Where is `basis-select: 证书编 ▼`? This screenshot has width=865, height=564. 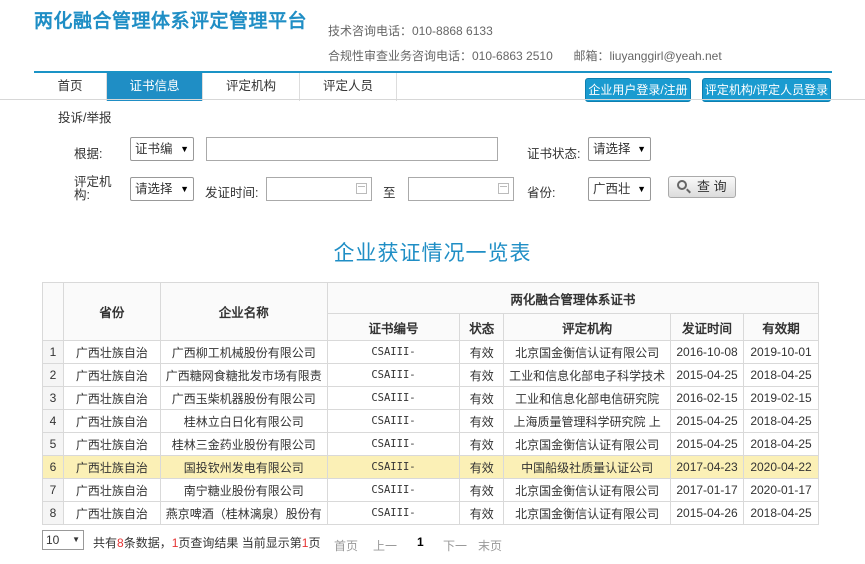 basis-select: 证书编 ▼ is located at coordinates (162, 149).